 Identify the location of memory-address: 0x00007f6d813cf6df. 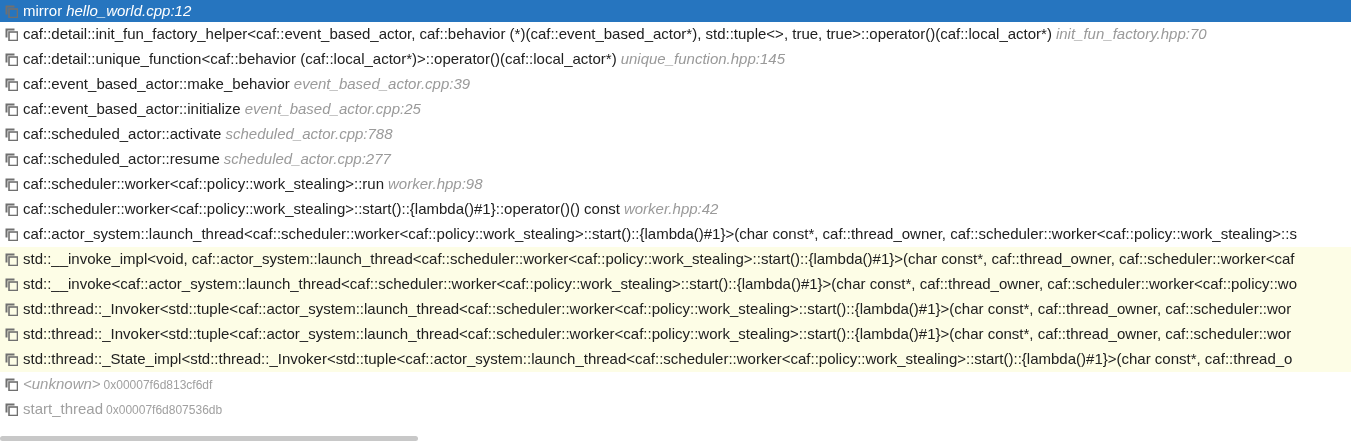
(158, 385).